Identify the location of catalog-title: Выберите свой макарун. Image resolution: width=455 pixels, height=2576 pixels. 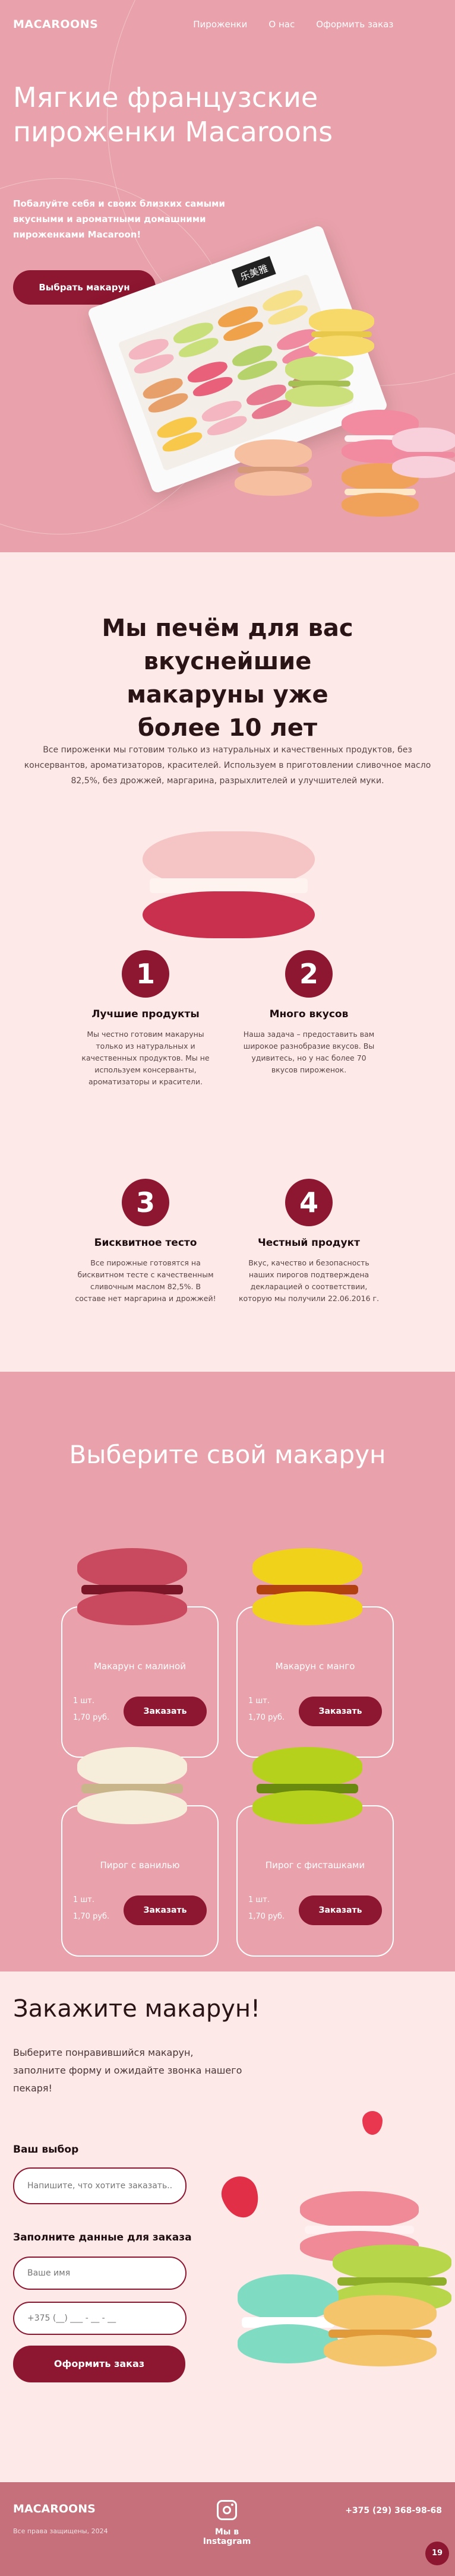
(227, 1454).